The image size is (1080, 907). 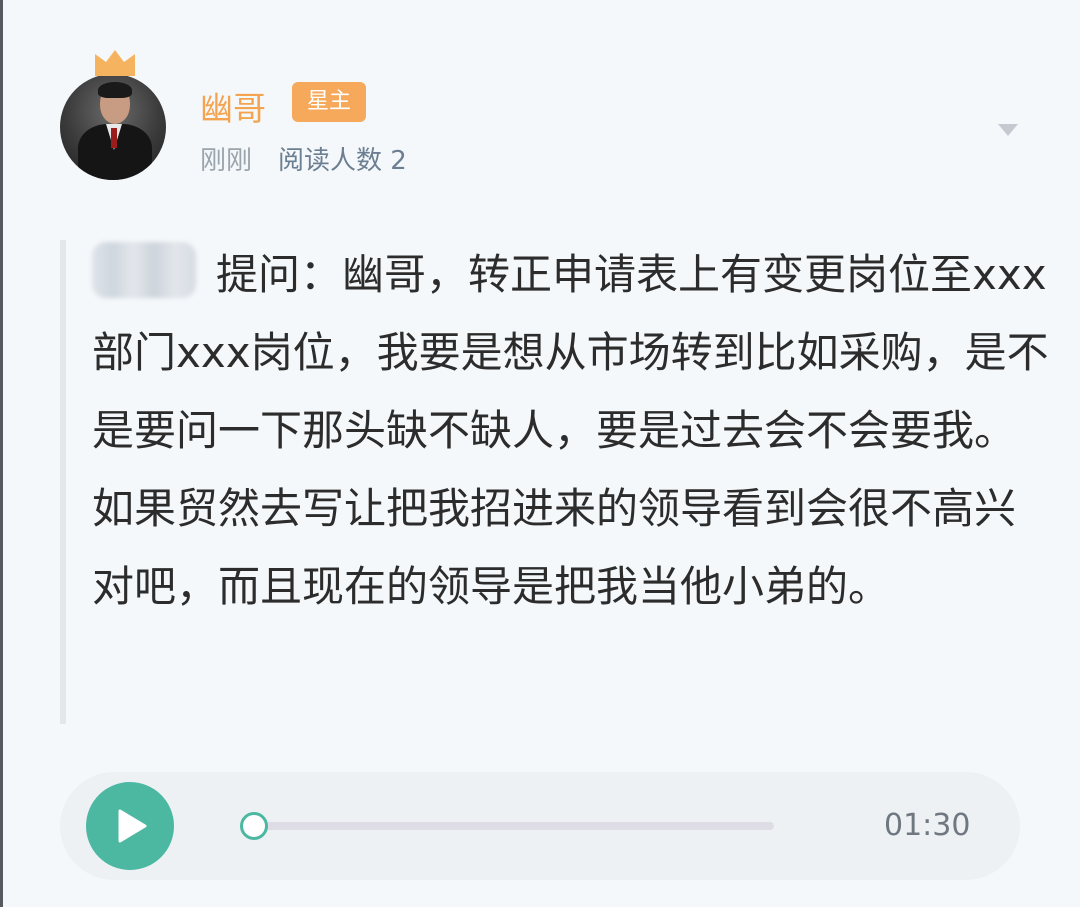 I want to click on play-icon, so click(x=132, y=826).